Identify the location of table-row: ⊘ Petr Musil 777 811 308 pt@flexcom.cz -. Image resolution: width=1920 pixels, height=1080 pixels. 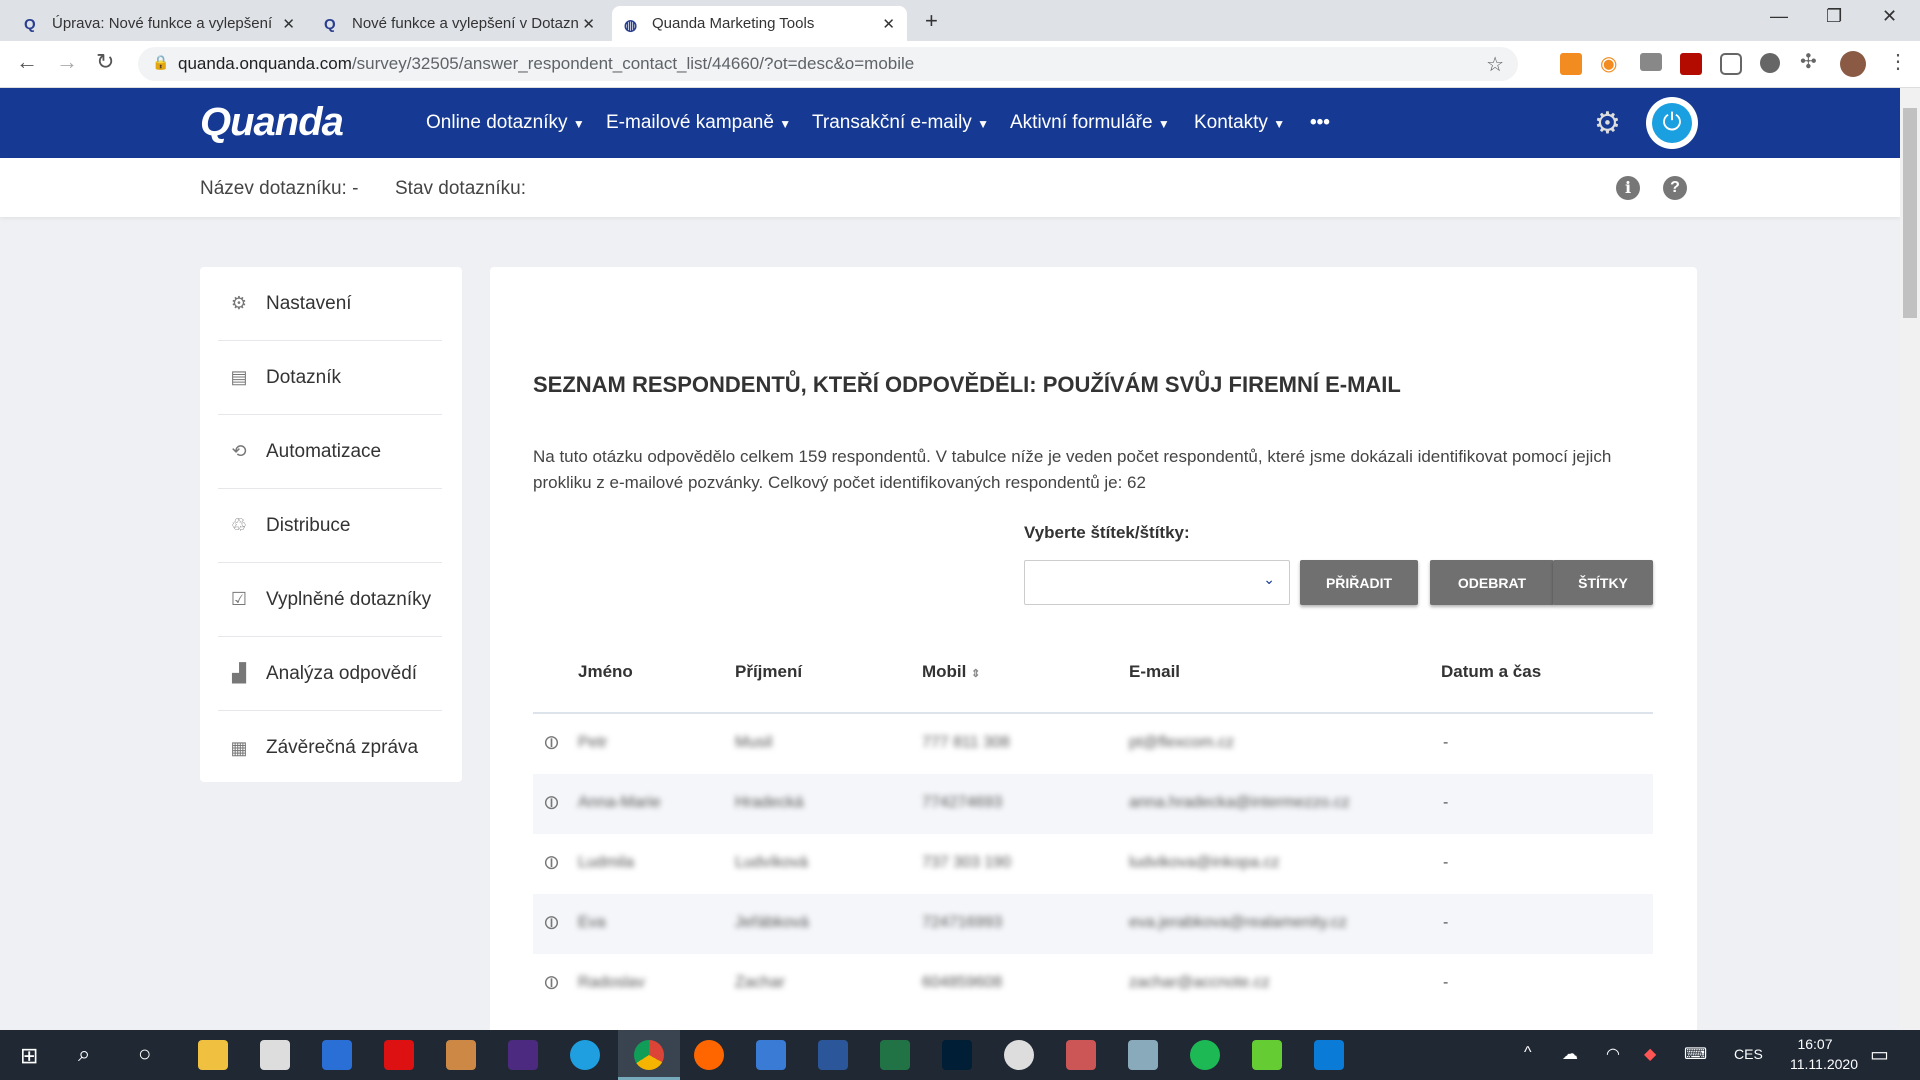
(1093, 744).